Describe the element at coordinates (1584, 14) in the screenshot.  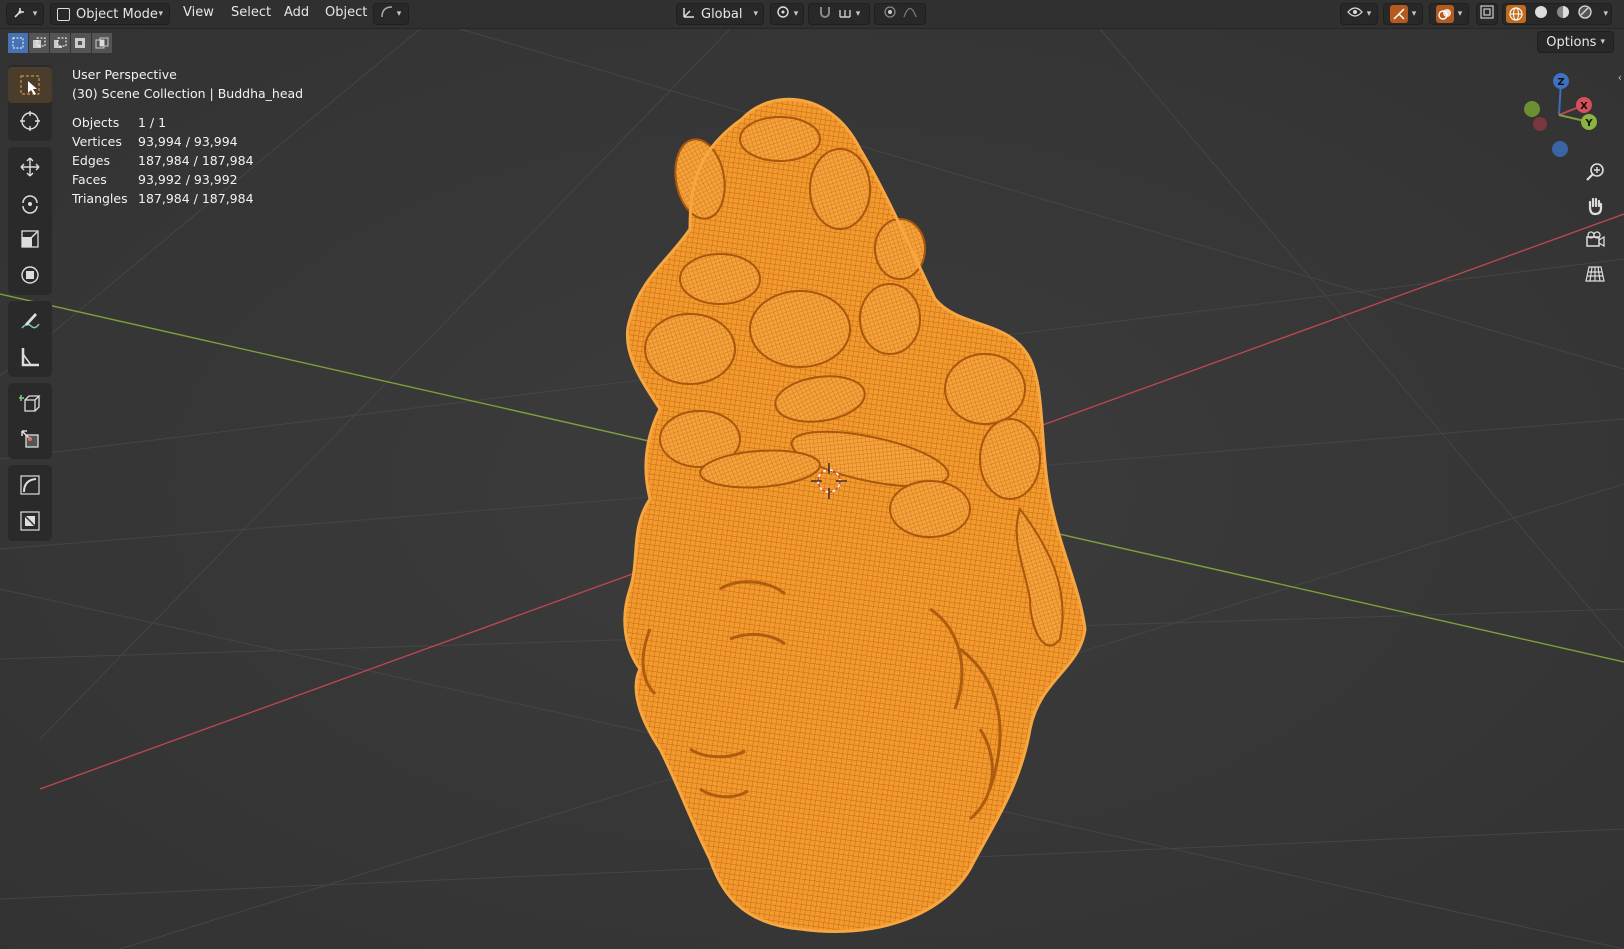
I see `rendered-shading-icon` at that location.